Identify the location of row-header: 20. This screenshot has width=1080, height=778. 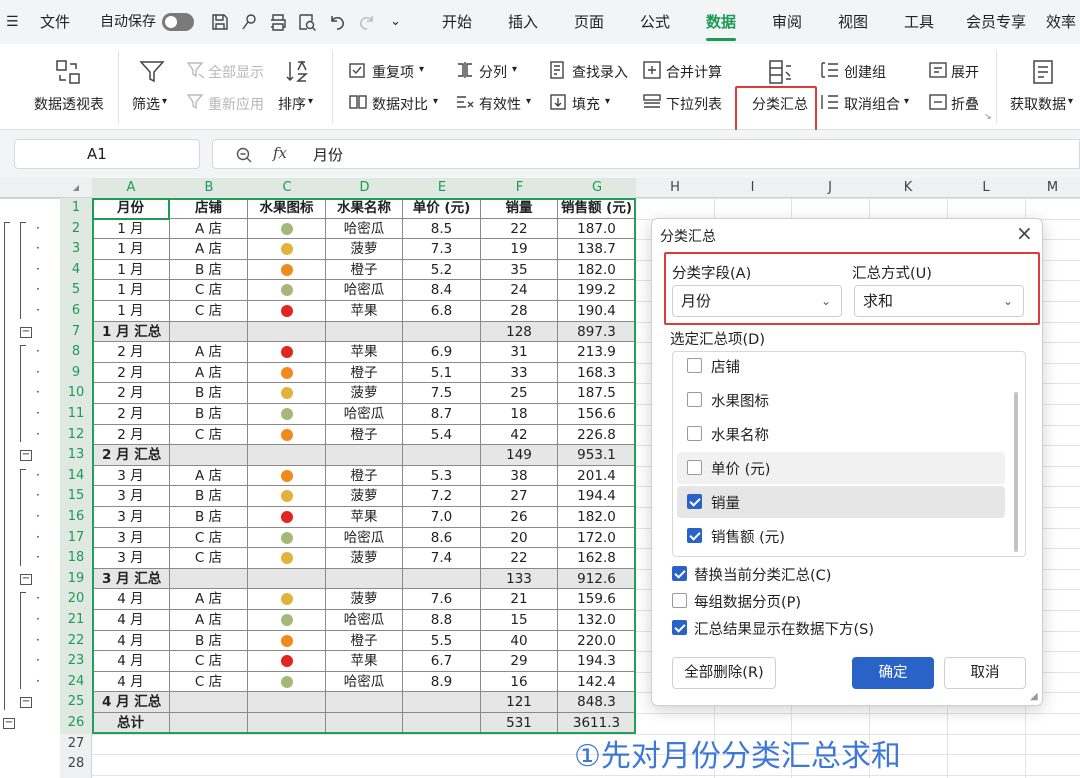
(76, 599).